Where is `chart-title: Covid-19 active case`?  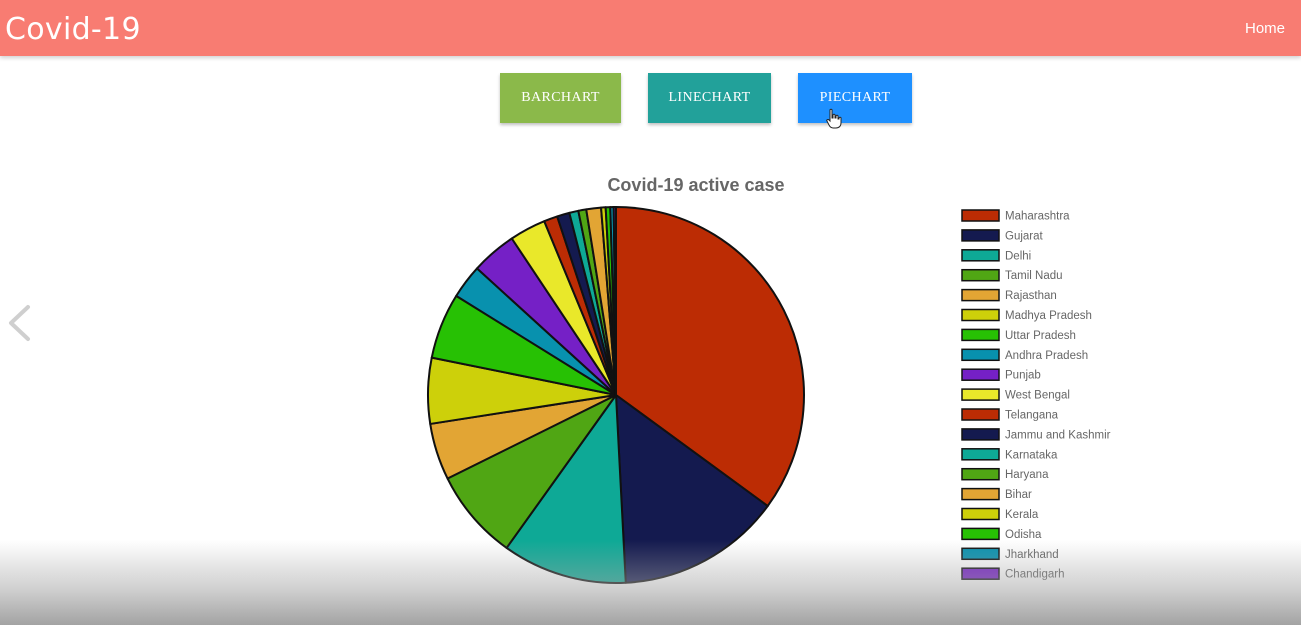 chart-title: Covid-19 active case is located at coordinates (695, 185).